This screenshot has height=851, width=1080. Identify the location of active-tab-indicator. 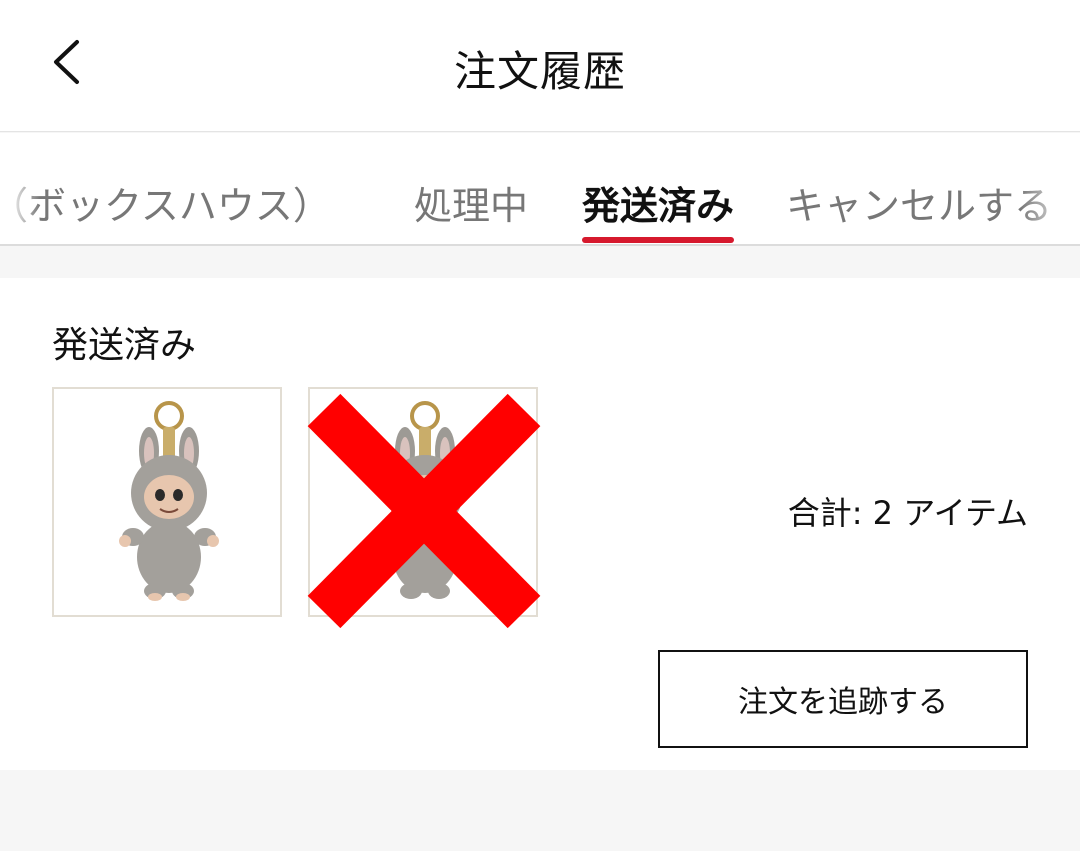
(658, 240).